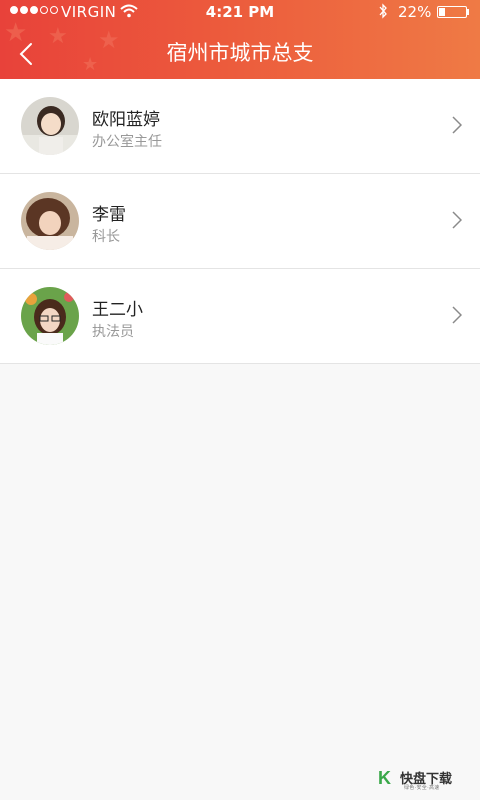 The image size is (480, 800). Describe the element at coordinates (240, 126) in the screenshot. I see `list-item: 欧阳蓝婷 办公室主任` at that location.